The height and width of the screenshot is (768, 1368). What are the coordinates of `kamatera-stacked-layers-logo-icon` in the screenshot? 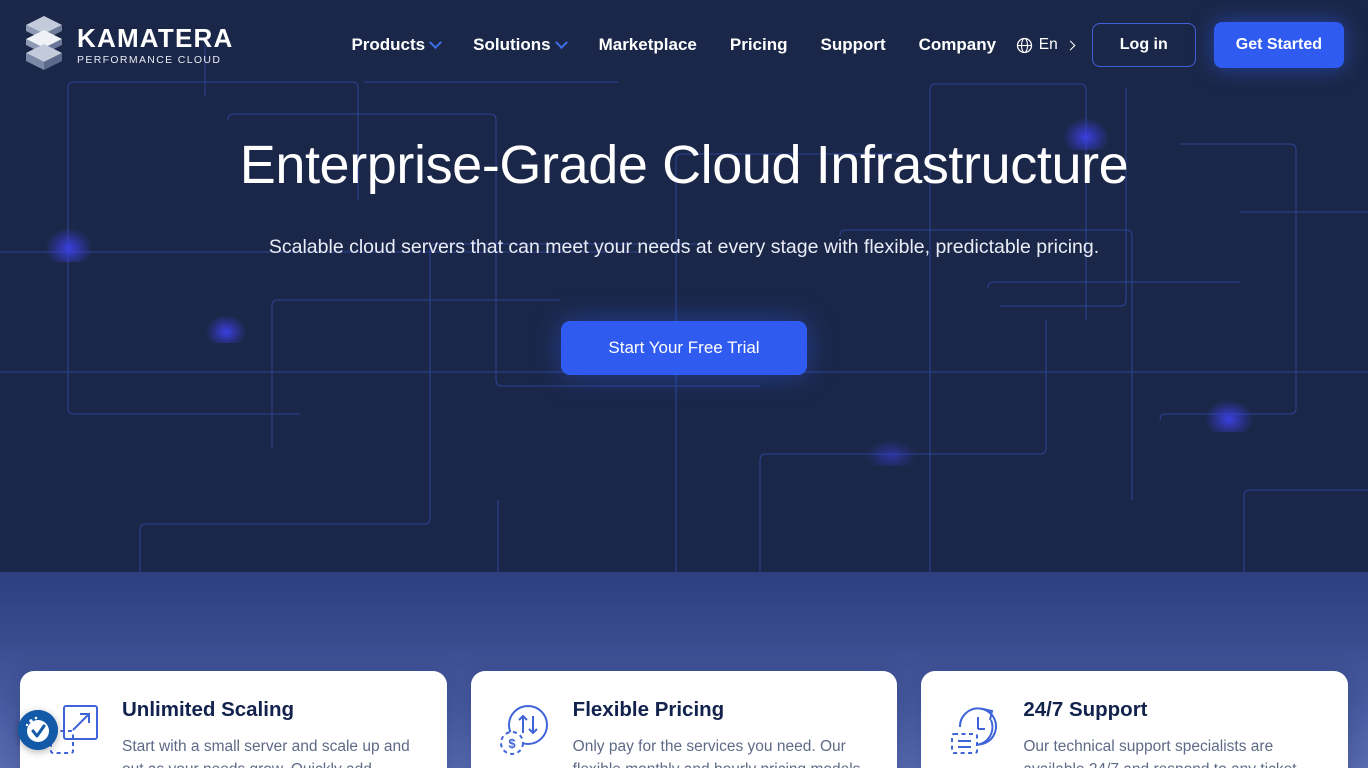 It's located at (44, 43).